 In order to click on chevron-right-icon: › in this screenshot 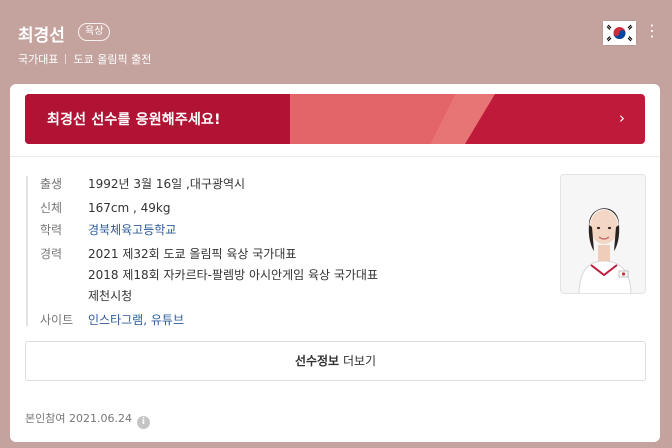, I will do `click(622, 118)`.